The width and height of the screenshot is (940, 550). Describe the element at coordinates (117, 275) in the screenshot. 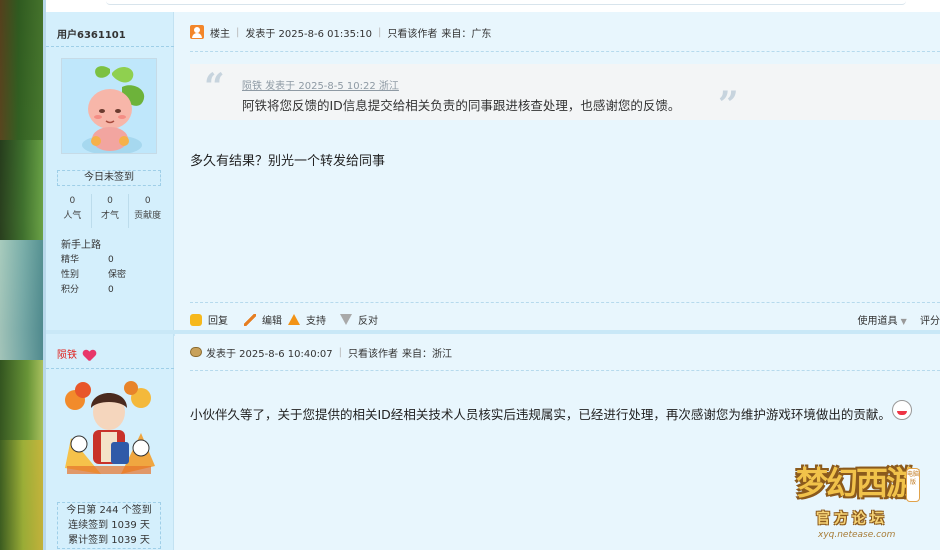

I see `field-value: 保密` at that location.